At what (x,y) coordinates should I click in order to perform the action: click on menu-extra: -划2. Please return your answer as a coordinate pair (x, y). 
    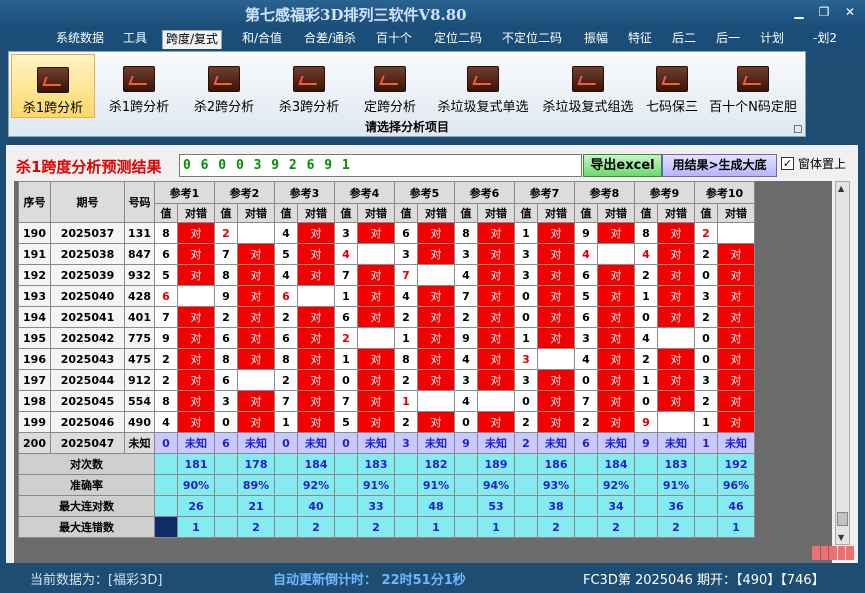
    Looking at the image, I should click on (825, 39).